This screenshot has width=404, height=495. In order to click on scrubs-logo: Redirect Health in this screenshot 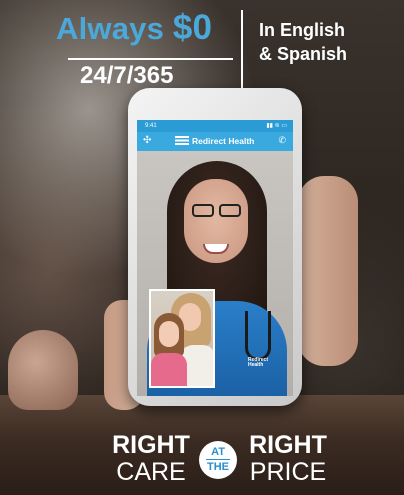, I will do `click(258, 363)`.